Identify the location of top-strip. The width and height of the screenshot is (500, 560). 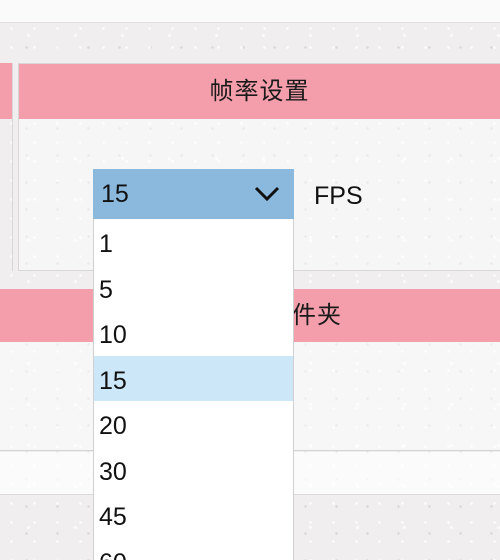
(250, 11).